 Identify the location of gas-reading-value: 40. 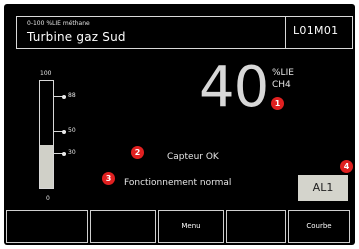
(234, 87).